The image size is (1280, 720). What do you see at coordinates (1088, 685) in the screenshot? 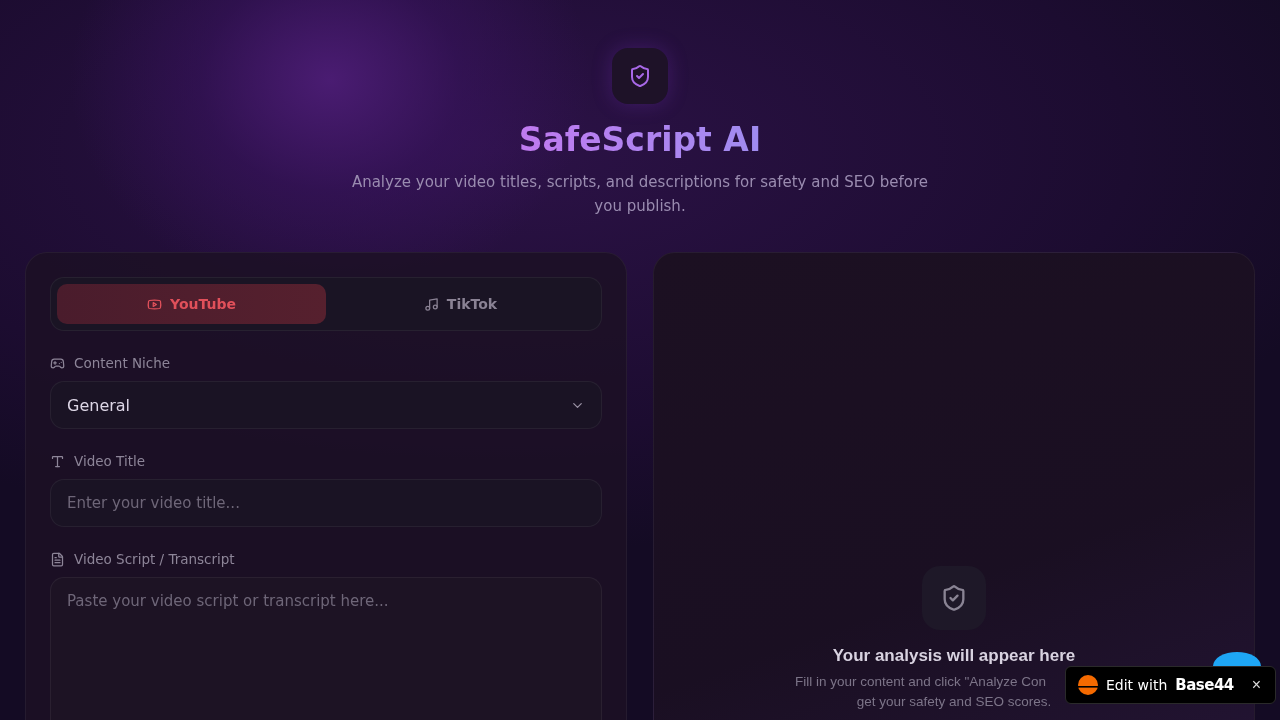
I see `logo-icon` at bounding box center [1088, 685].